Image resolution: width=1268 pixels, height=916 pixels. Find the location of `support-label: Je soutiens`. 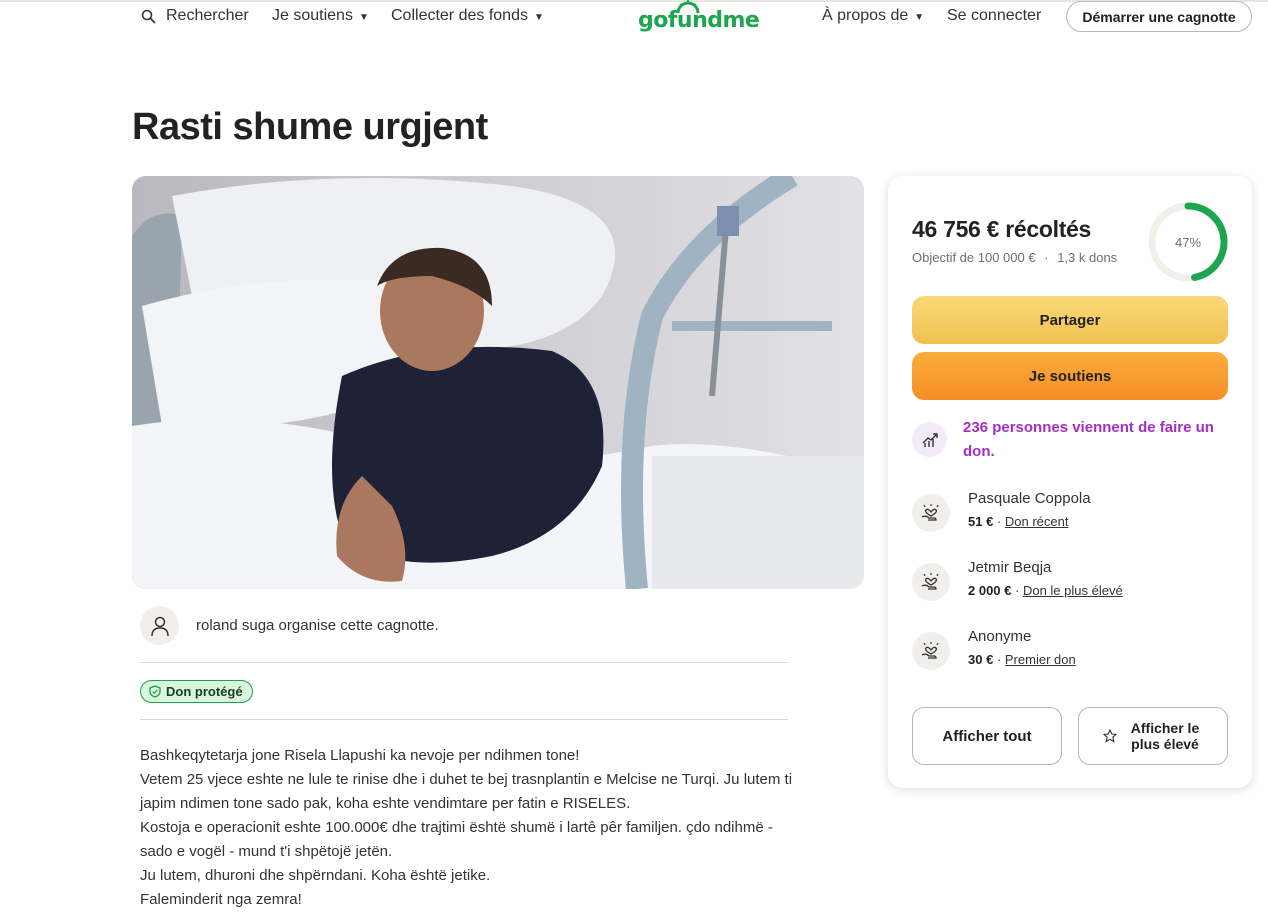

support-label: Je soutiens is located at coordinates (312, 15).